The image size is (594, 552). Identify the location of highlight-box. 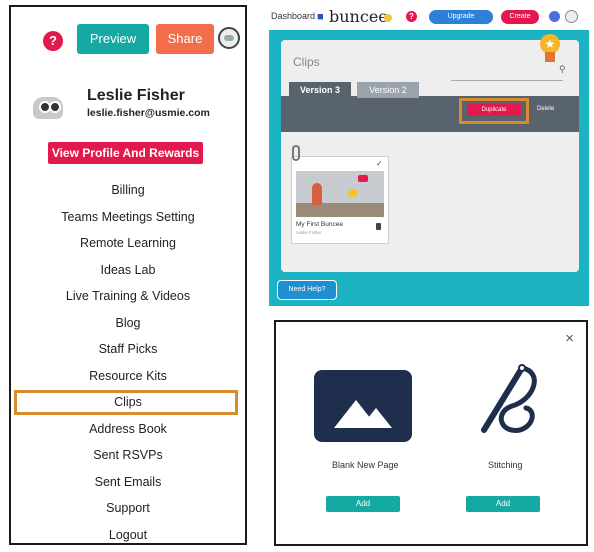
(494, 111).